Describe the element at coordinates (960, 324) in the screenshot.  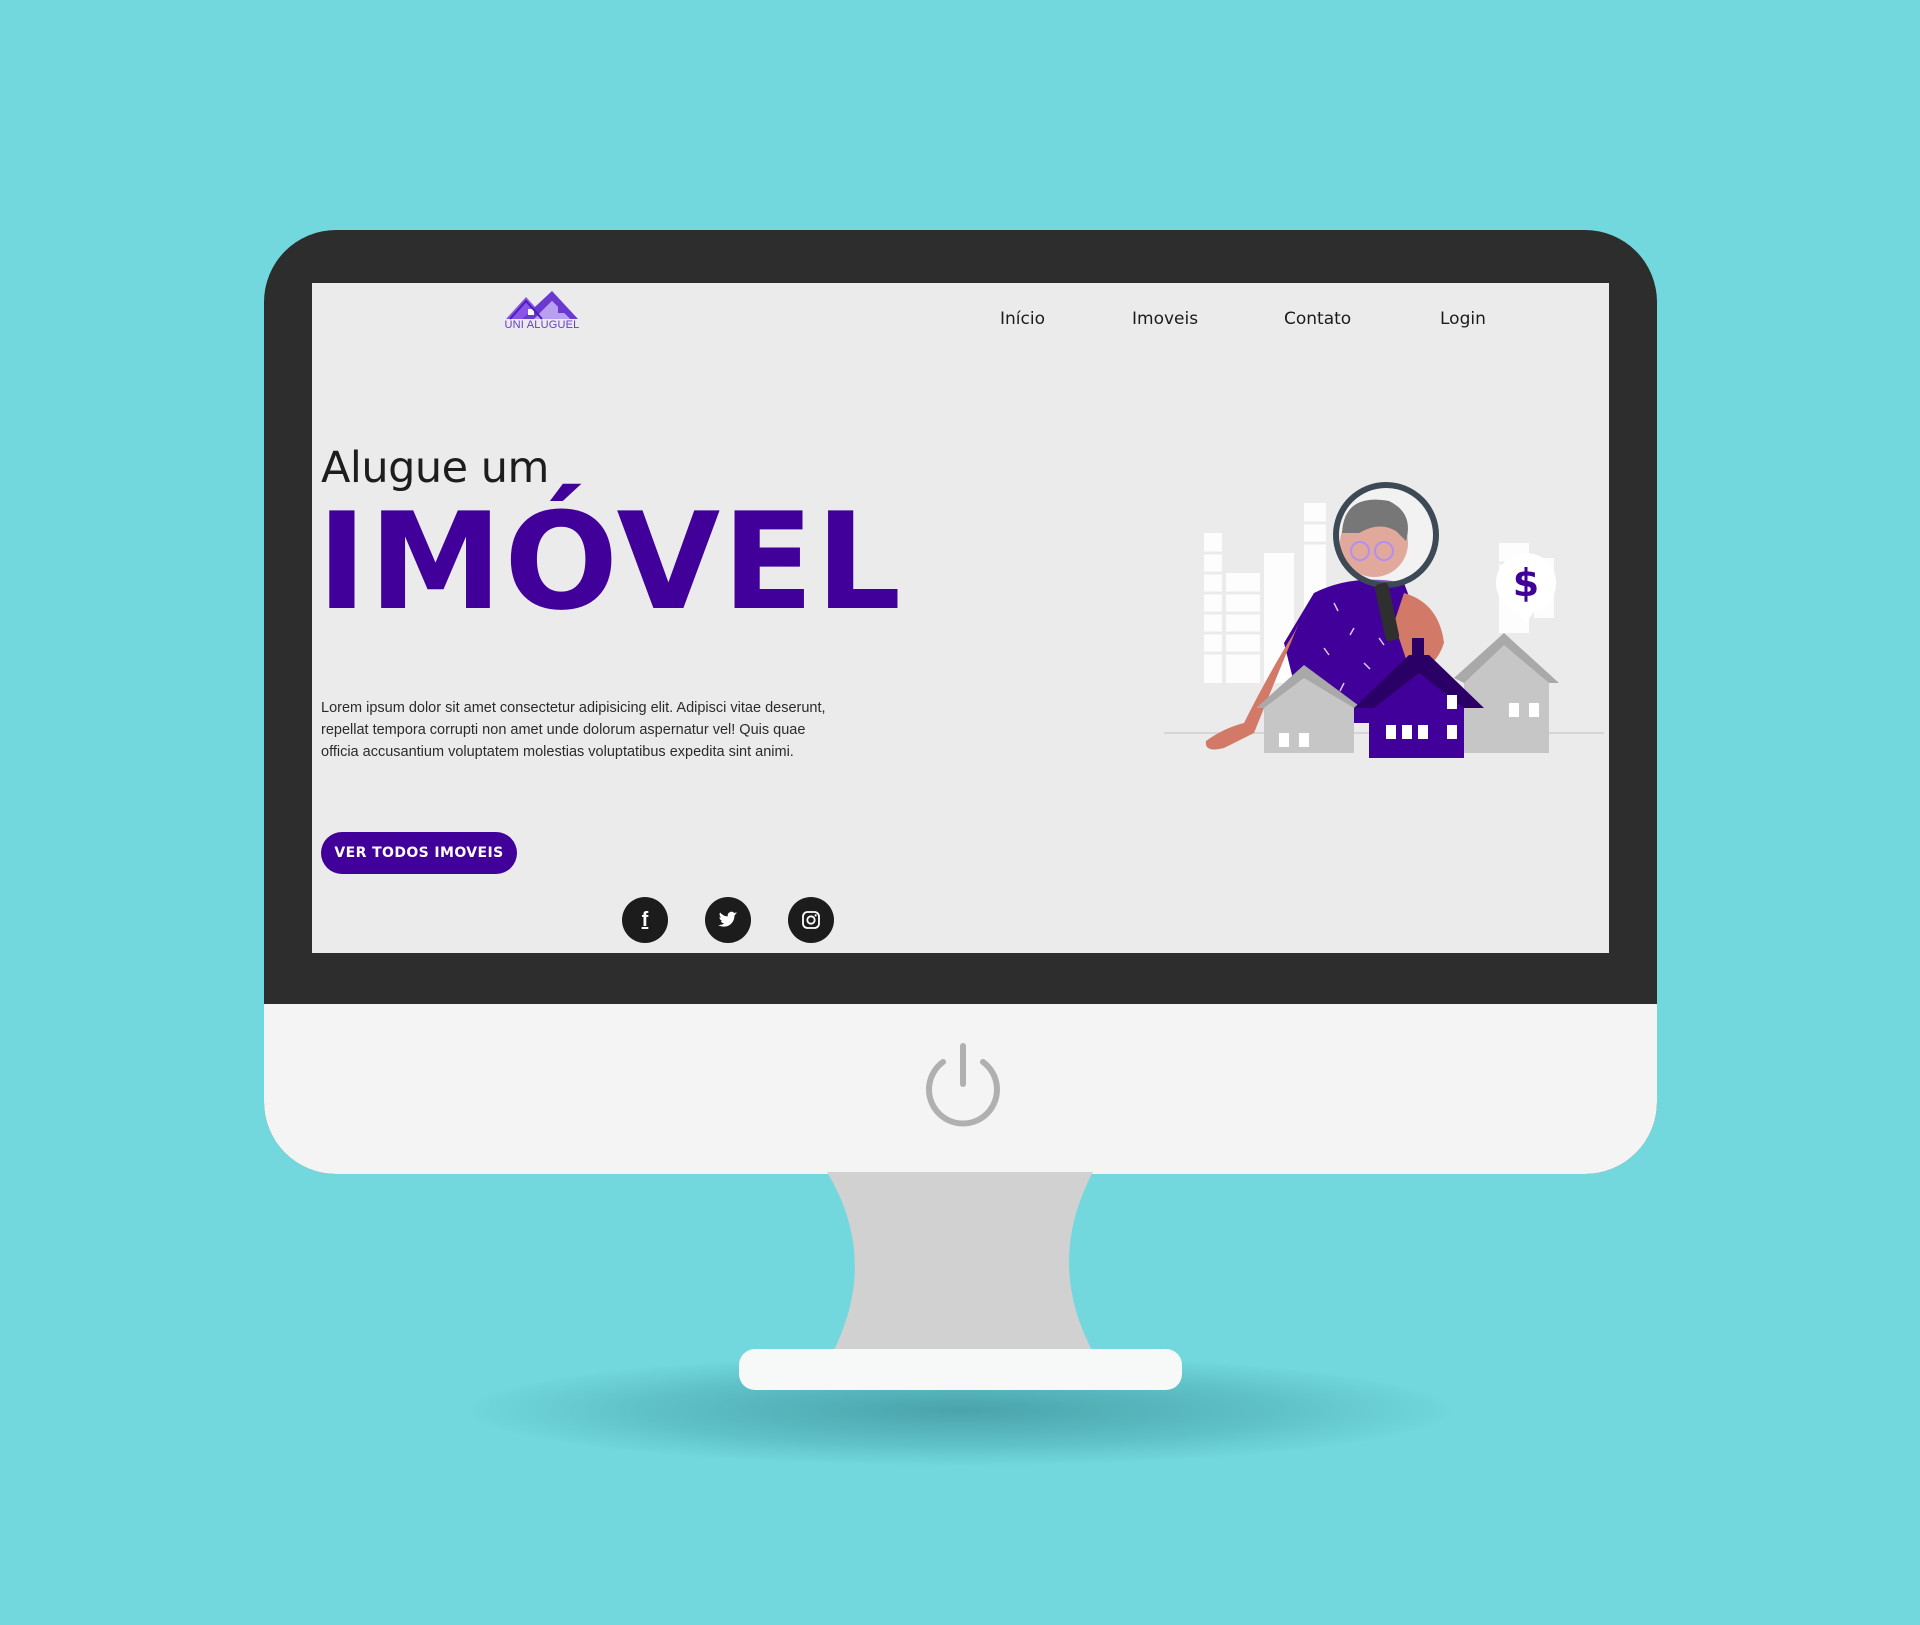
I see `main-nav: Início Imoveis Contato Login` at that location.